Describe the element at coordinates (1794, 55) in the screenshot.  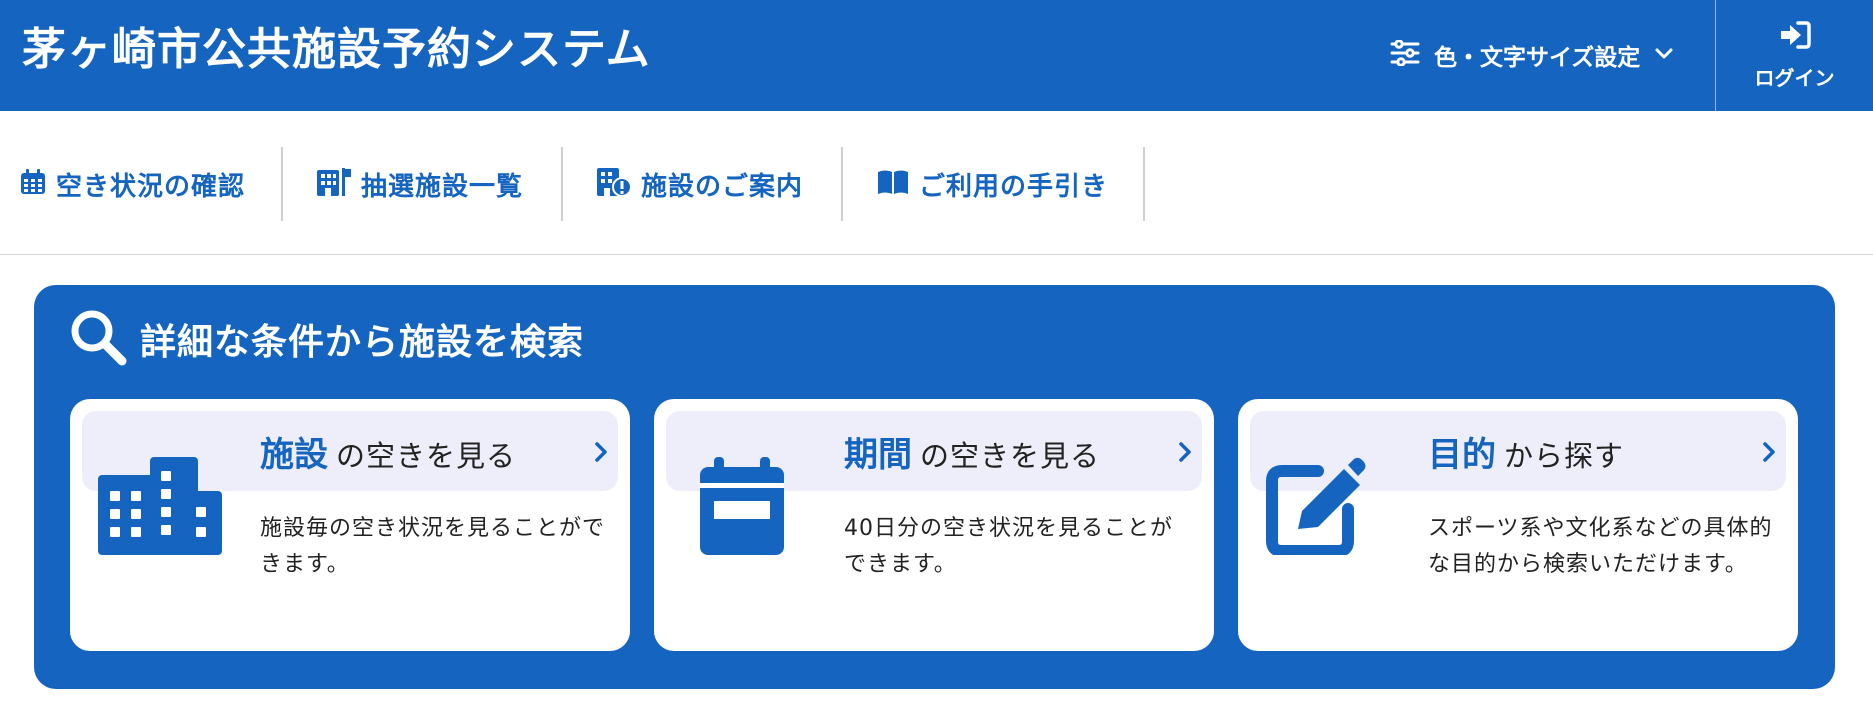
I see `login-button: ログイン` at that location.